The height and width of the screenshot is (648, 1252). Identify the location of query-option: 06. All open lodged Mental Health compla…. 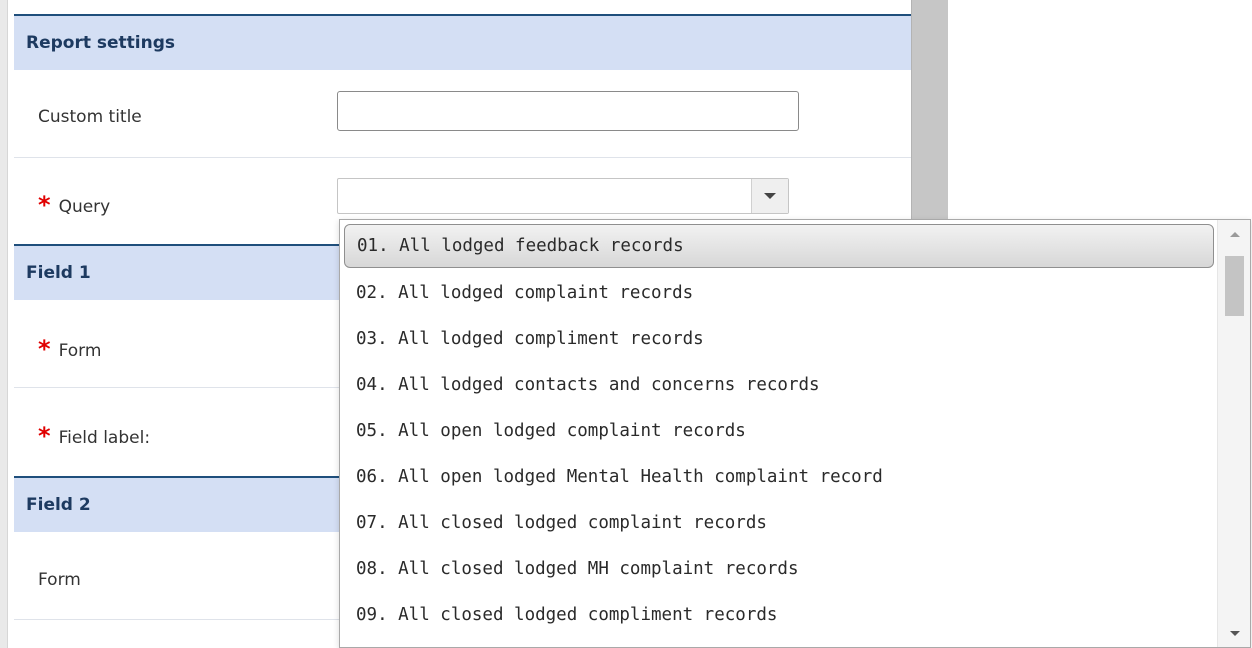
(779, 477).